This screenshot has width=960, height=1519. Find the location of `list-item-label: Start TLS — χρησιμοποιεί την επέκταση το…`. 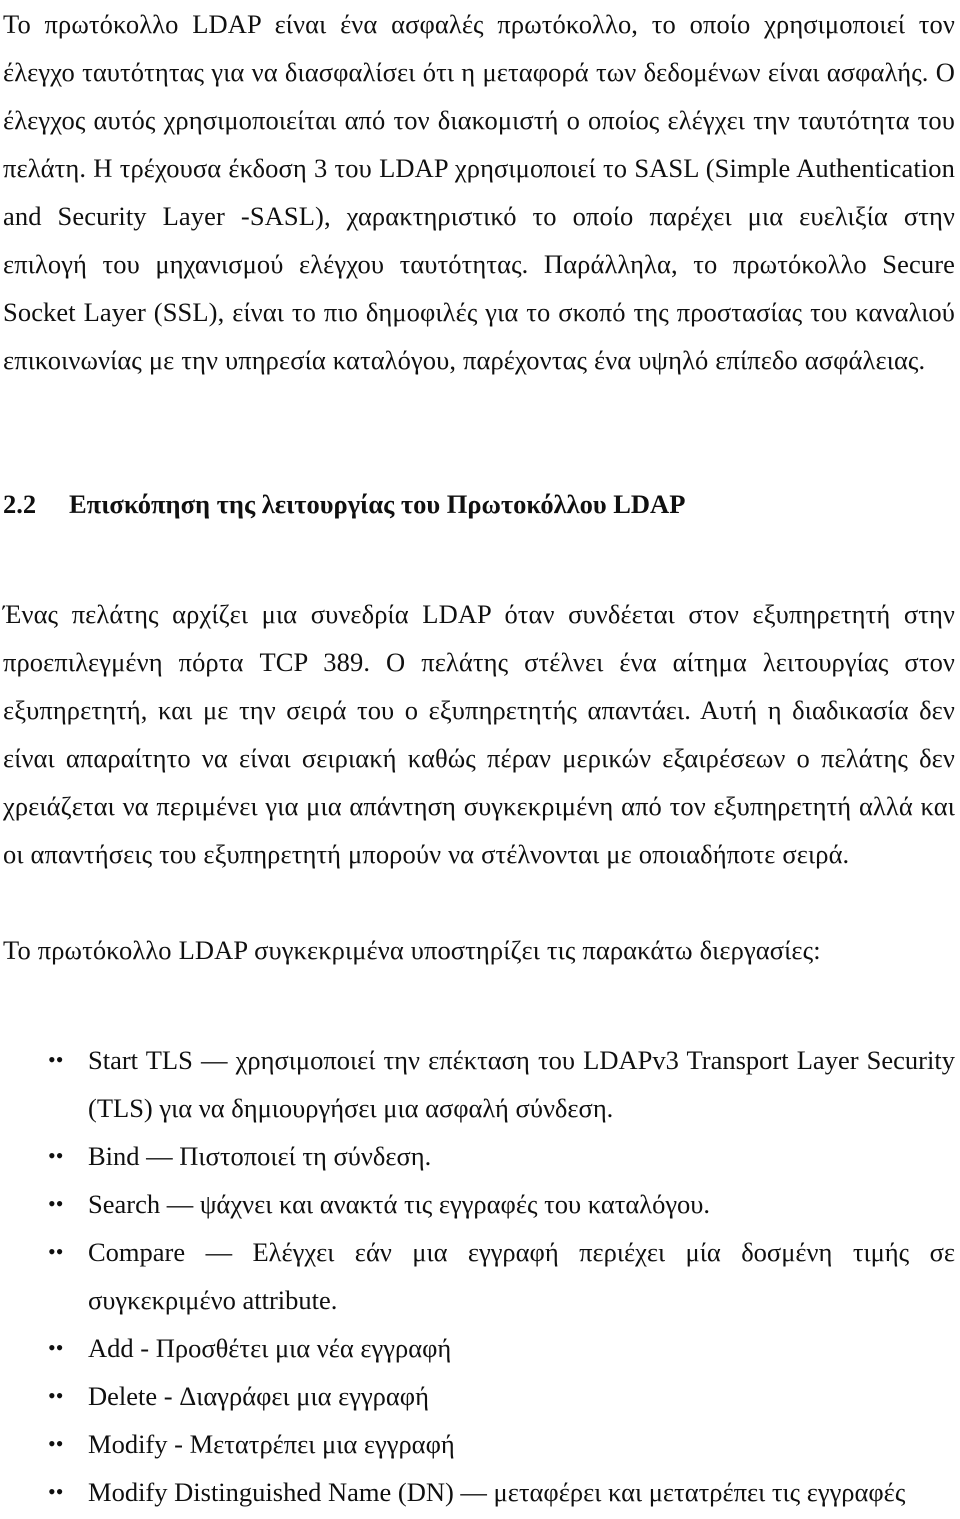

list-item-label: Start TLS — χρησιμοποιεί την επέκταση το… is located at coordinates (521, 1084).